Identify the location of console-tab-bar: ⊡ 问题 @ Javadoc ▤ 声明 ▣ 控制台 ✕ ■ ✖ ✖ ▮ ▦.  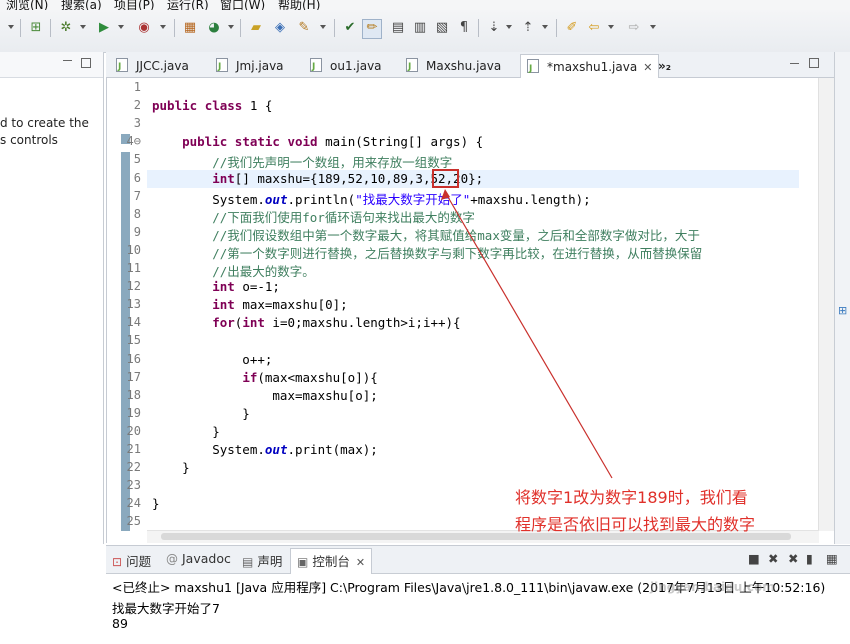
(478, 560).